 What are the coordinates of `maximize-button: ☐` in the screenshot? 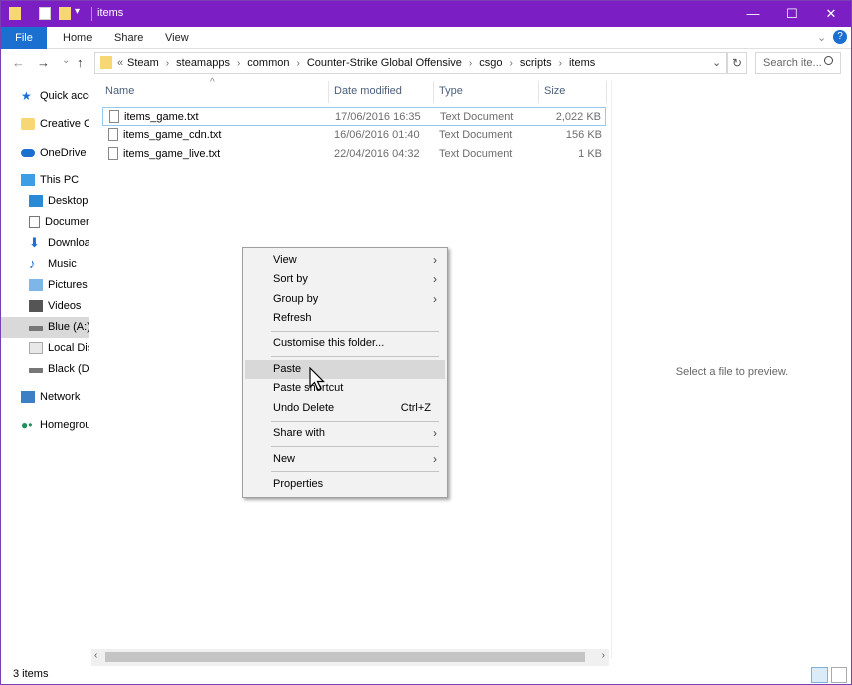 It's located at (792, 14).